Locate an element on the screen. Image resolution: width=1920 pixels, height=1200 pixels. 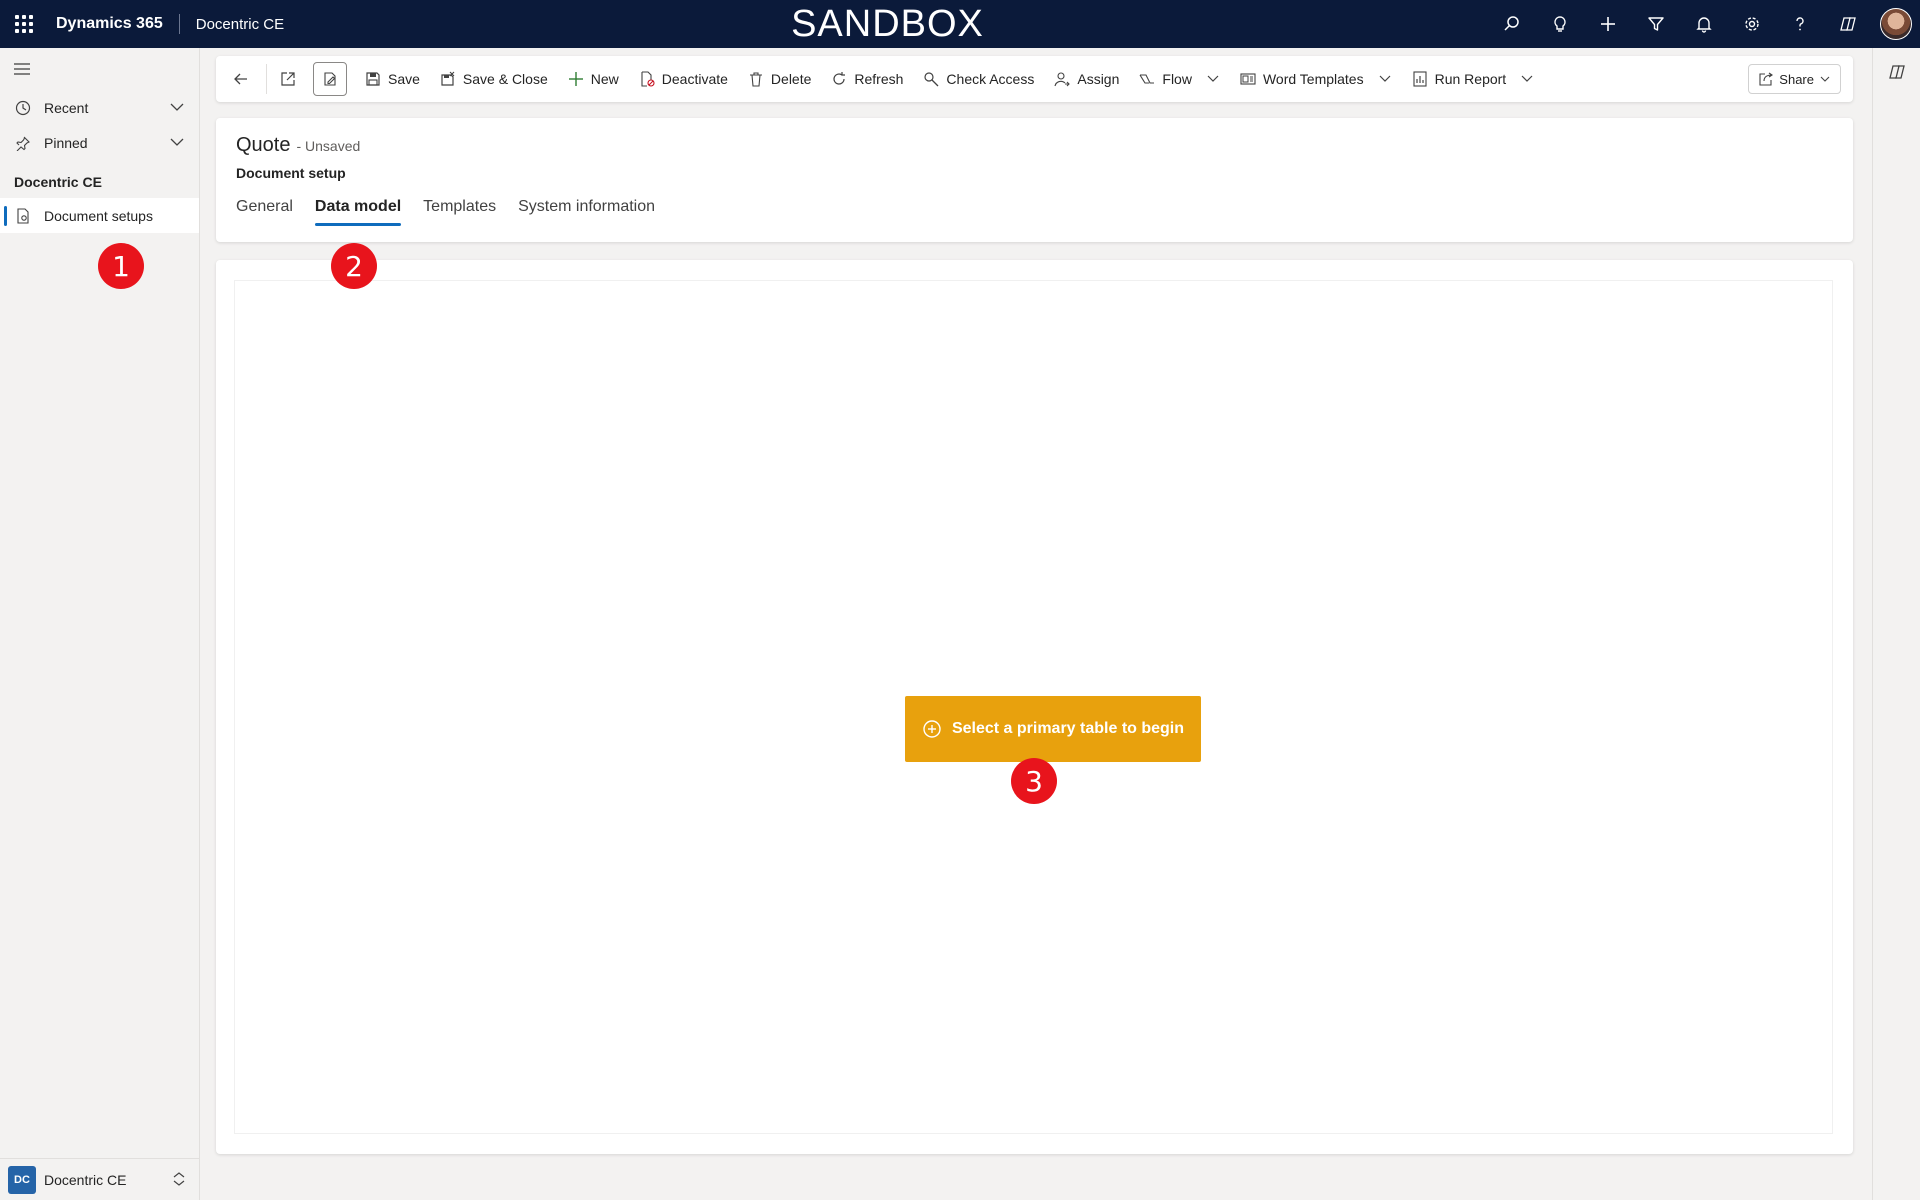
flow-icon is located at coordinates (1147, 79).